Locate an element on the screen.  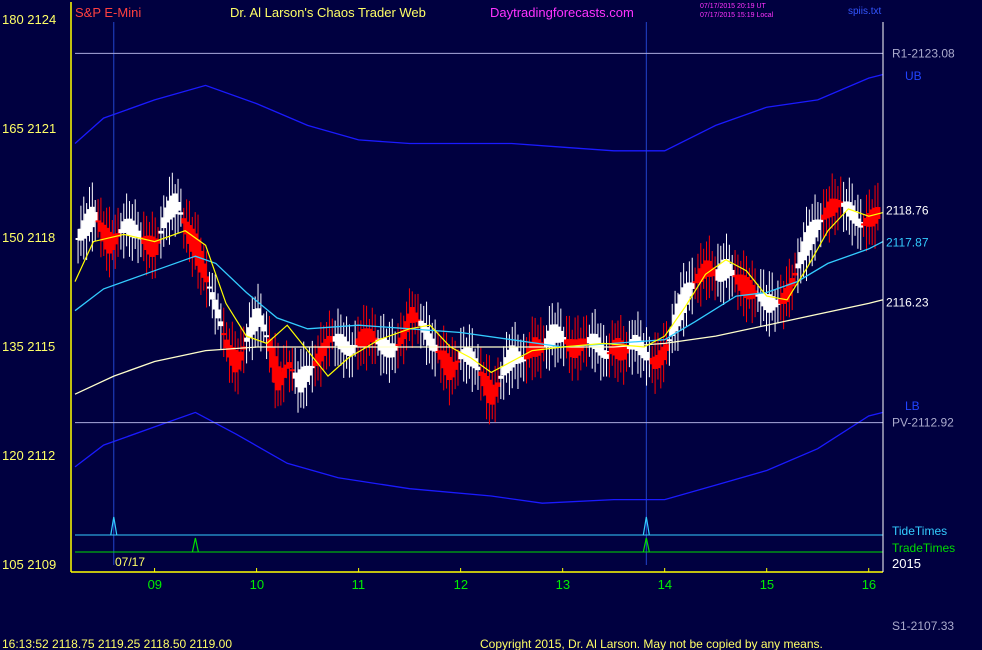
level-label-1: PV-2112.92 is located at coordinates (923, 423).